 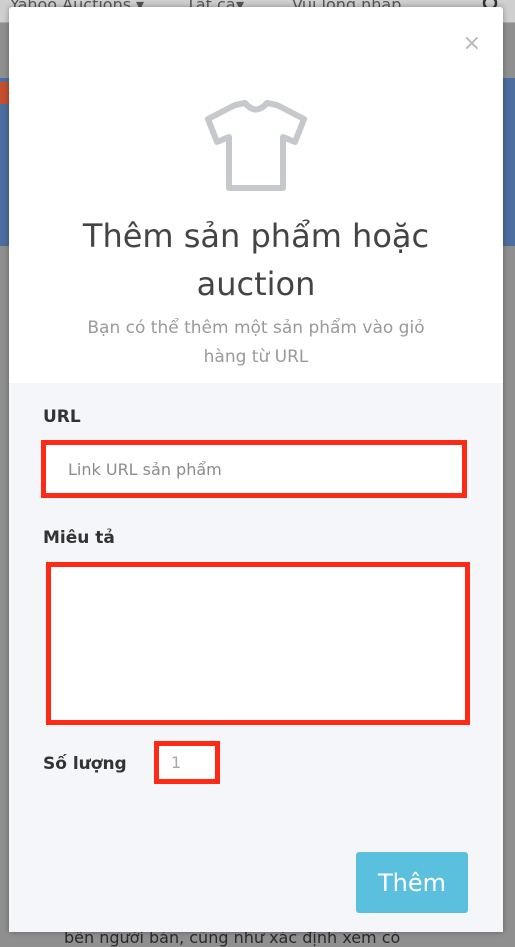 I want to click on description-field-highlight, so click(x=258, y=643).